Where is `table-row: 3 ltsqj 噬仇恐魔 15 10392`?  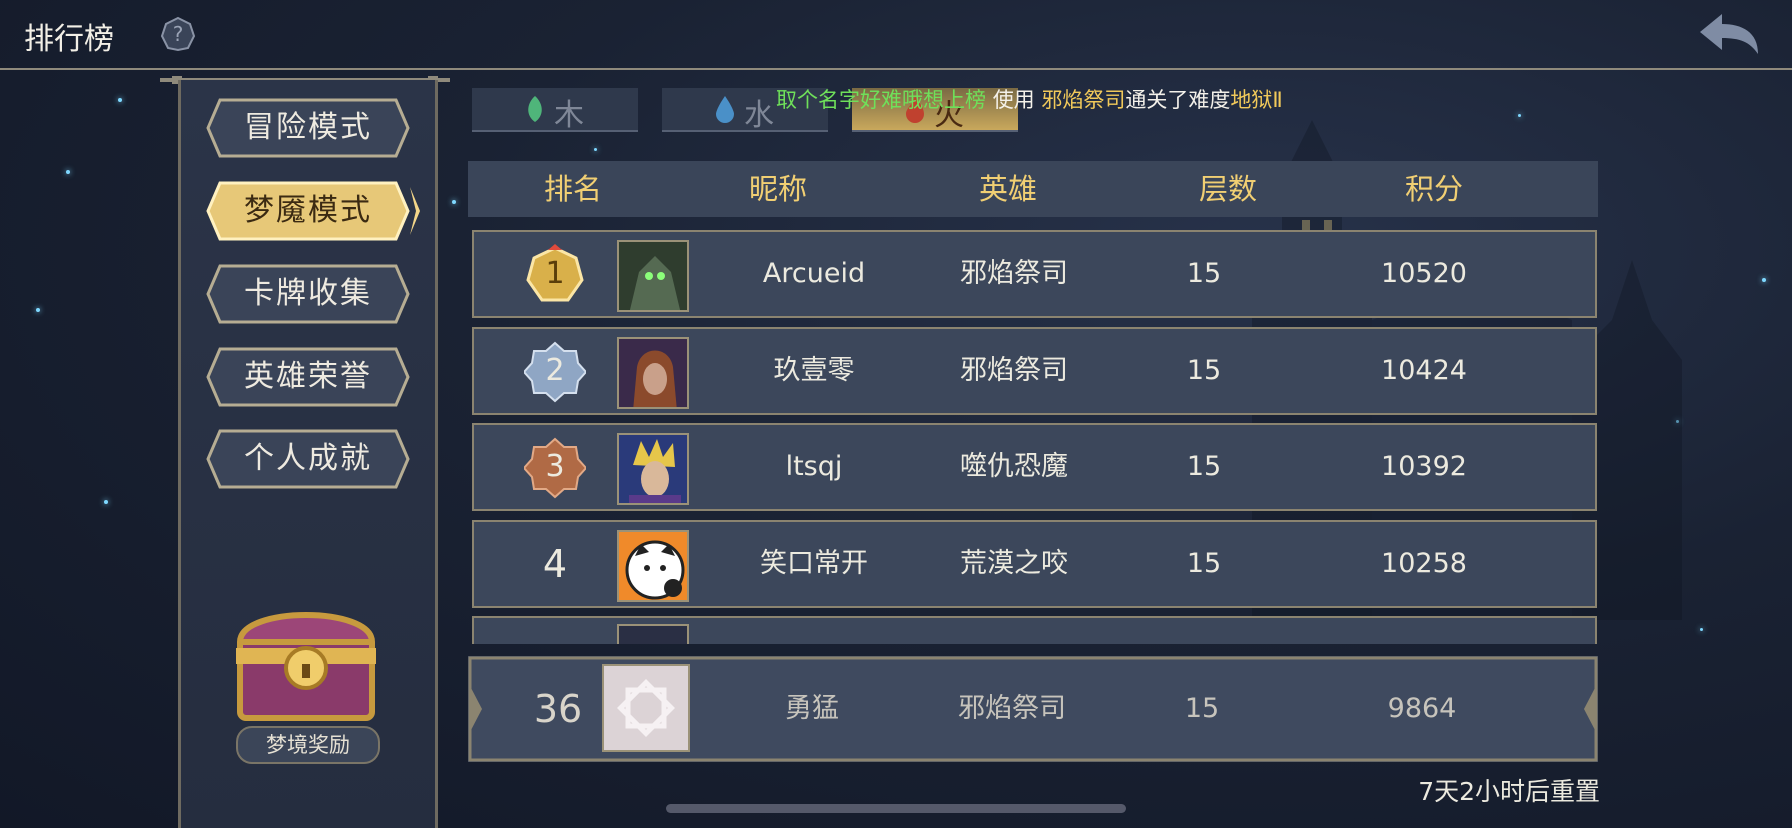 table-row: 3 ltsqj 噬仇恐魔 15 10392 is located at coordinates (1034, 467).